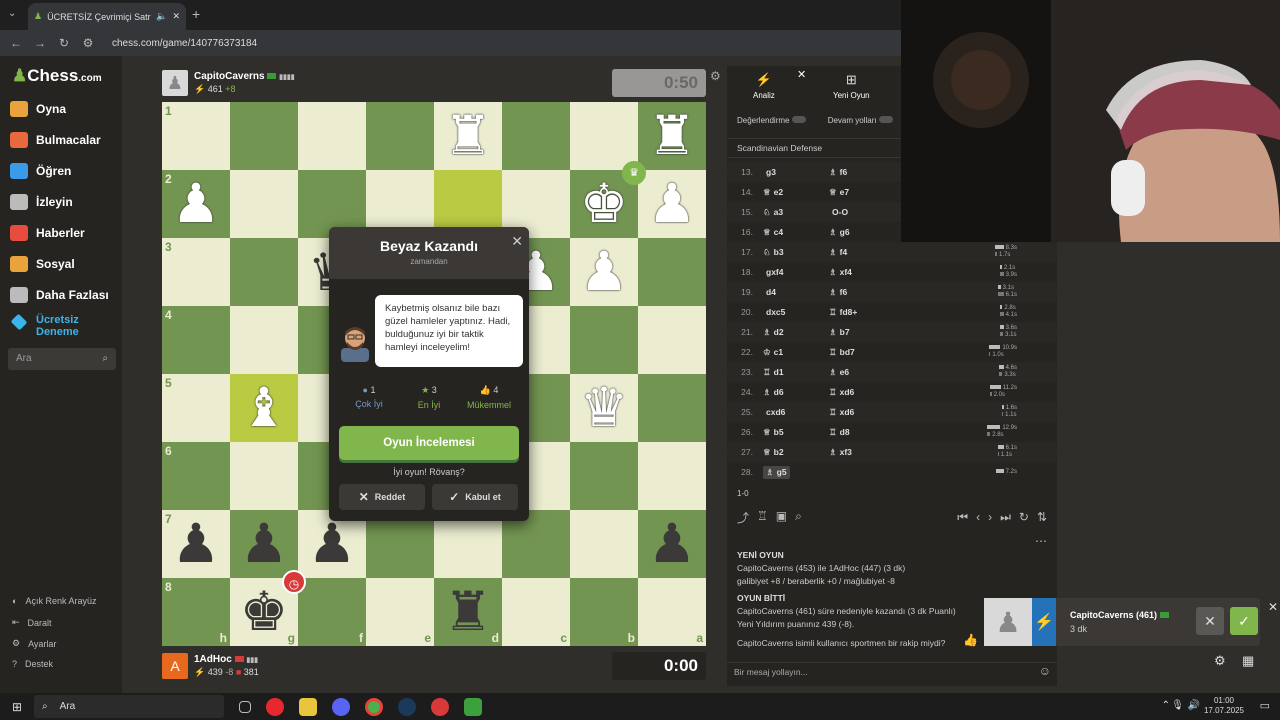 This screenshot has height=720, width=1280. I want to click on black-piece-icon: ♟, so click(672, 544).